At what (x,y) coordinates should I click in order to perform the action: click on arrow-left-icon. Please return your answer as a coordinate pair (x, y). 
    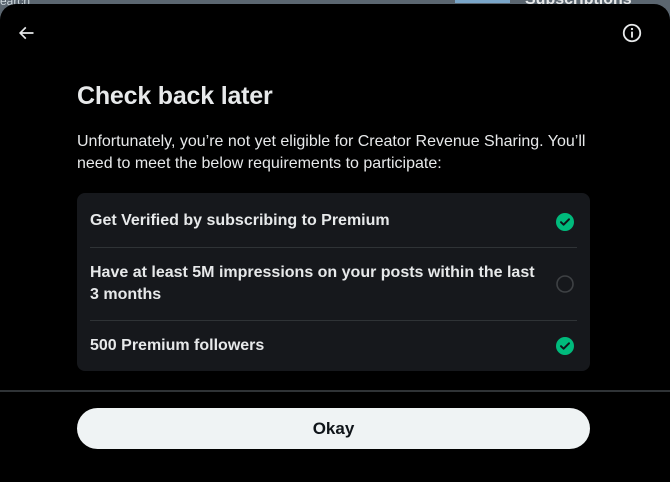
    Looking at the image, I should click on (26, 33).